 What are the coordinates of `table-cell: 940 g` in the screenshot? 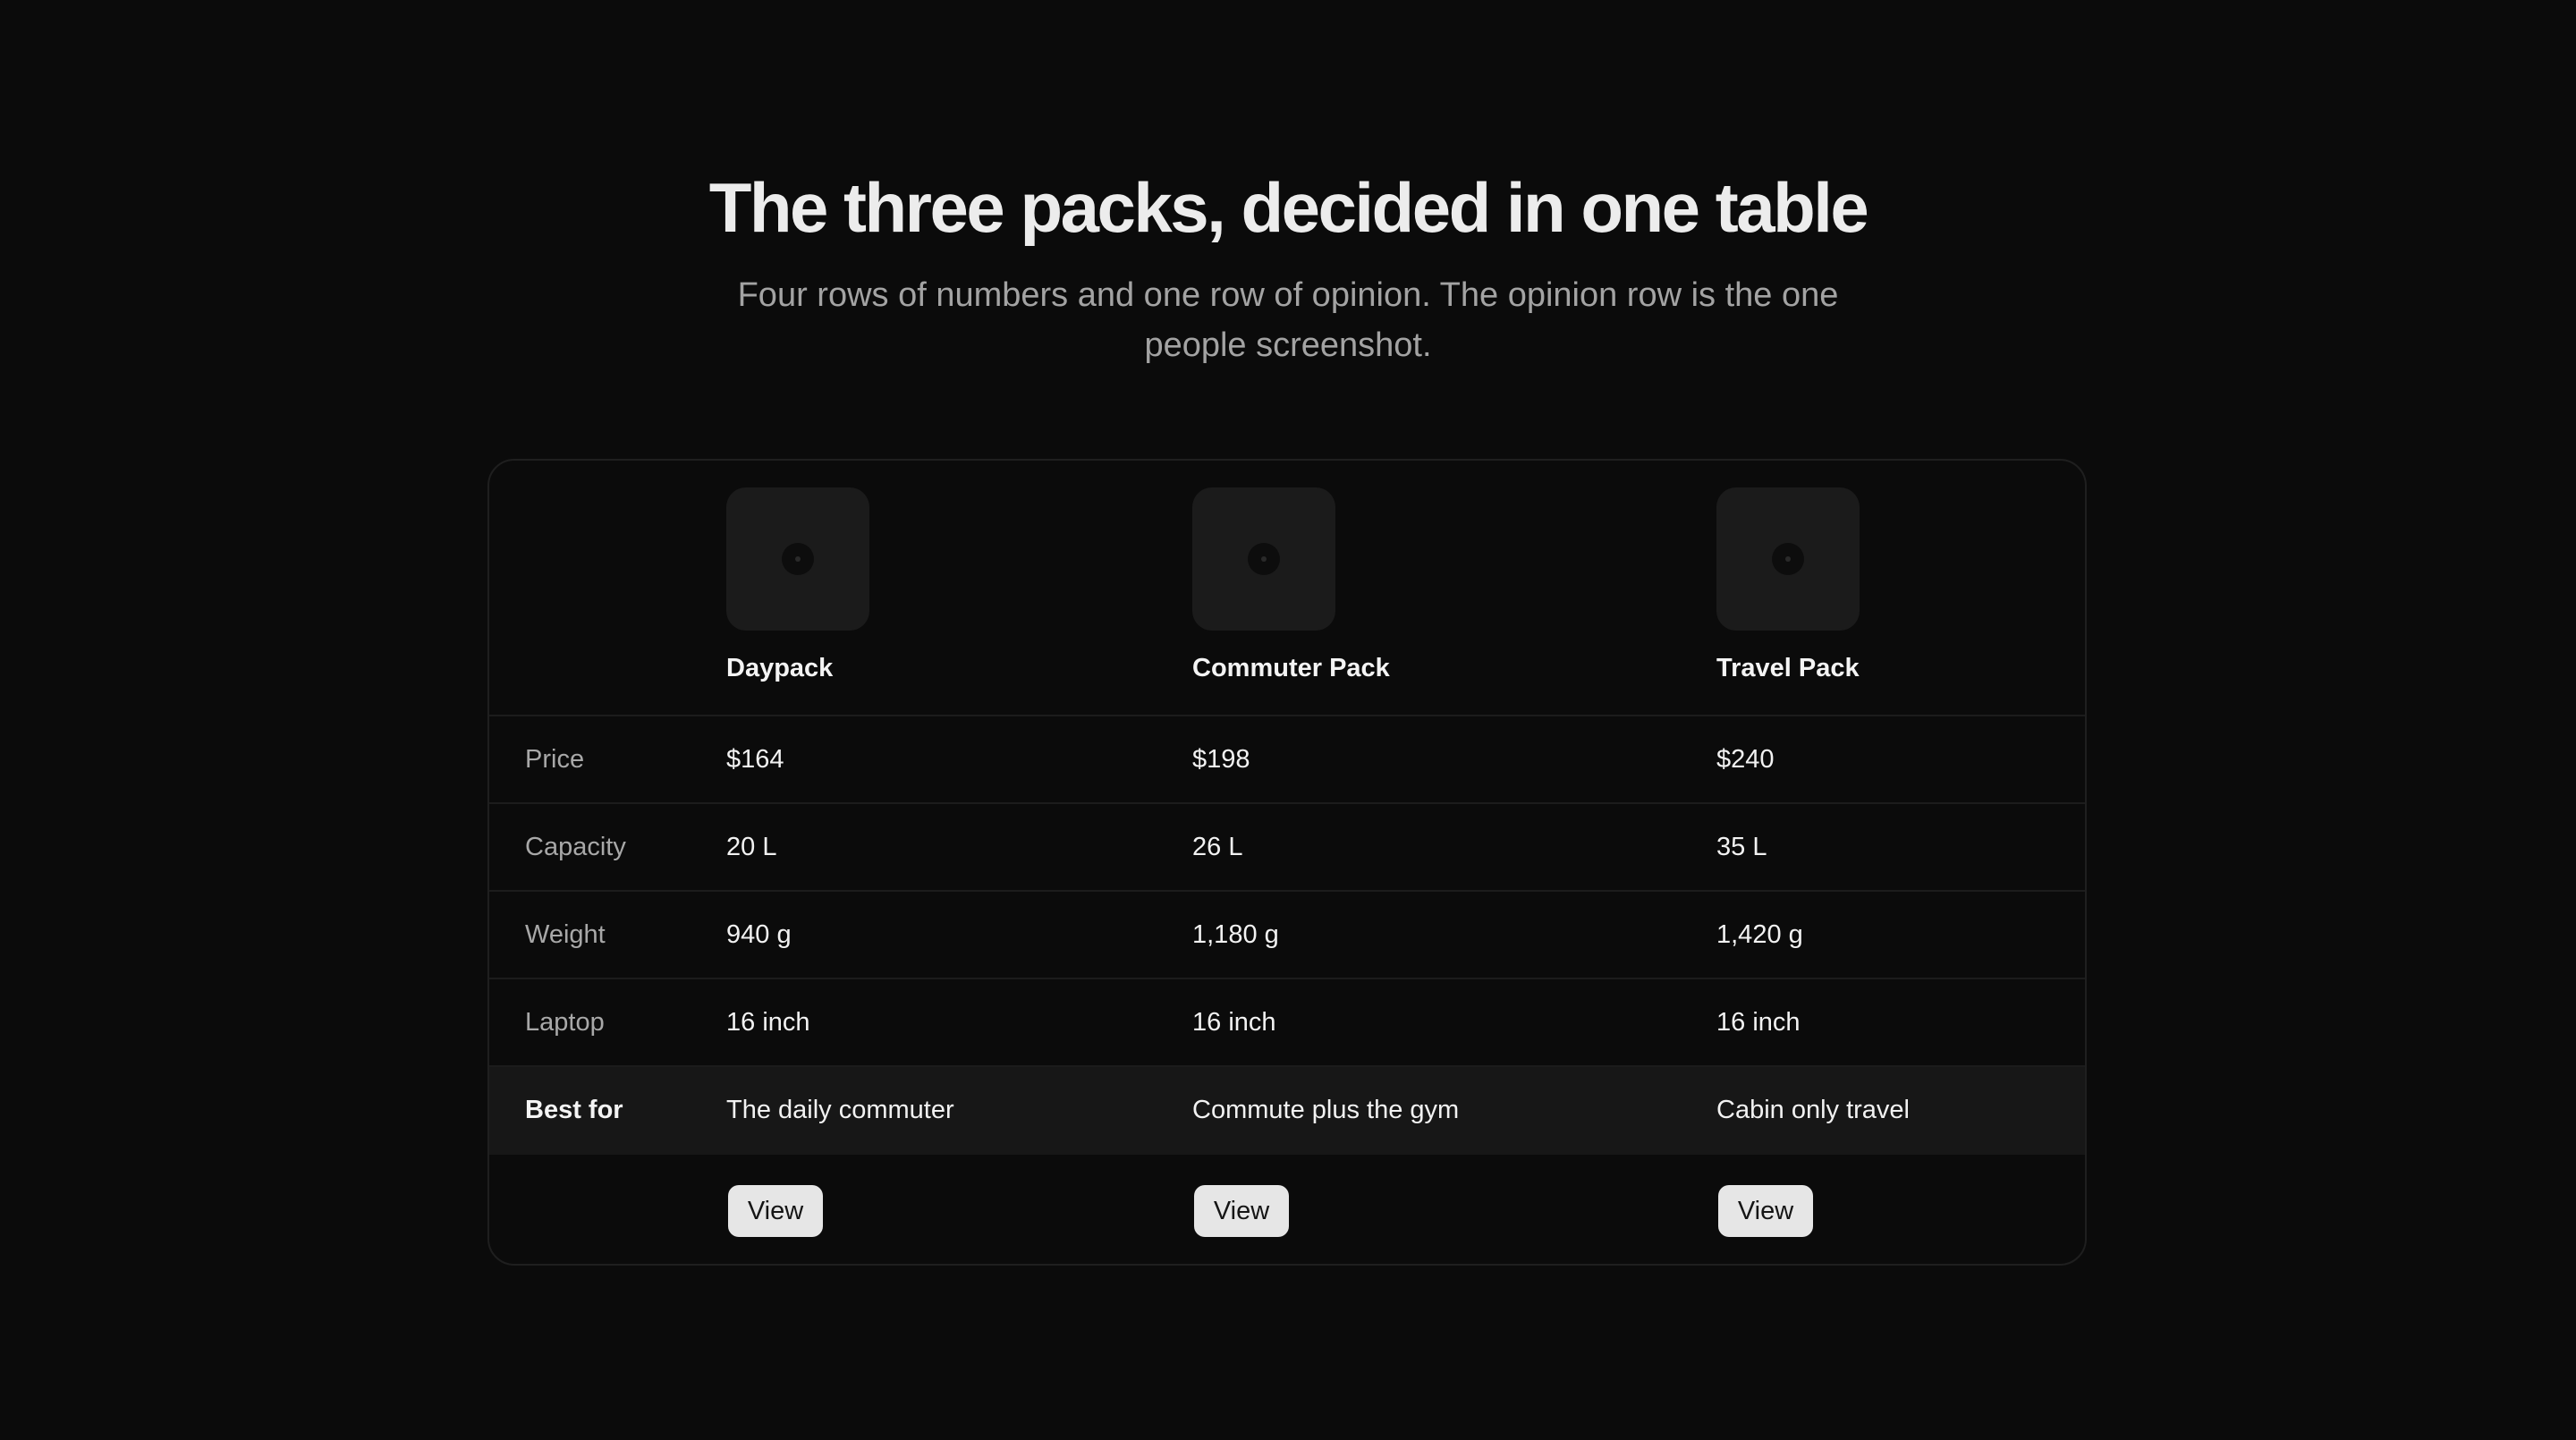 It's located at (759, 935).